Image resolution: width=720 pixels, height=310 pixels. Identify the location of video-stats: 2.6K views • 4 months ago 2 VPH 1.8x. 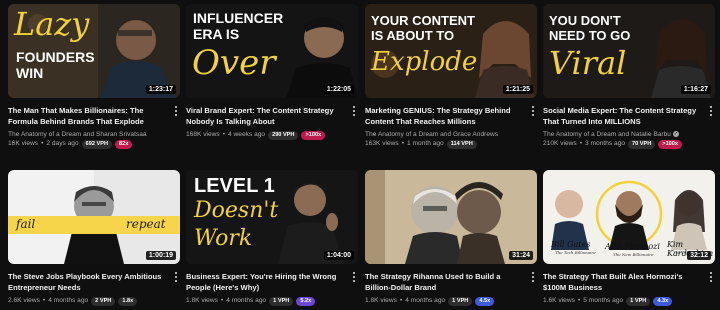
(87, 301).